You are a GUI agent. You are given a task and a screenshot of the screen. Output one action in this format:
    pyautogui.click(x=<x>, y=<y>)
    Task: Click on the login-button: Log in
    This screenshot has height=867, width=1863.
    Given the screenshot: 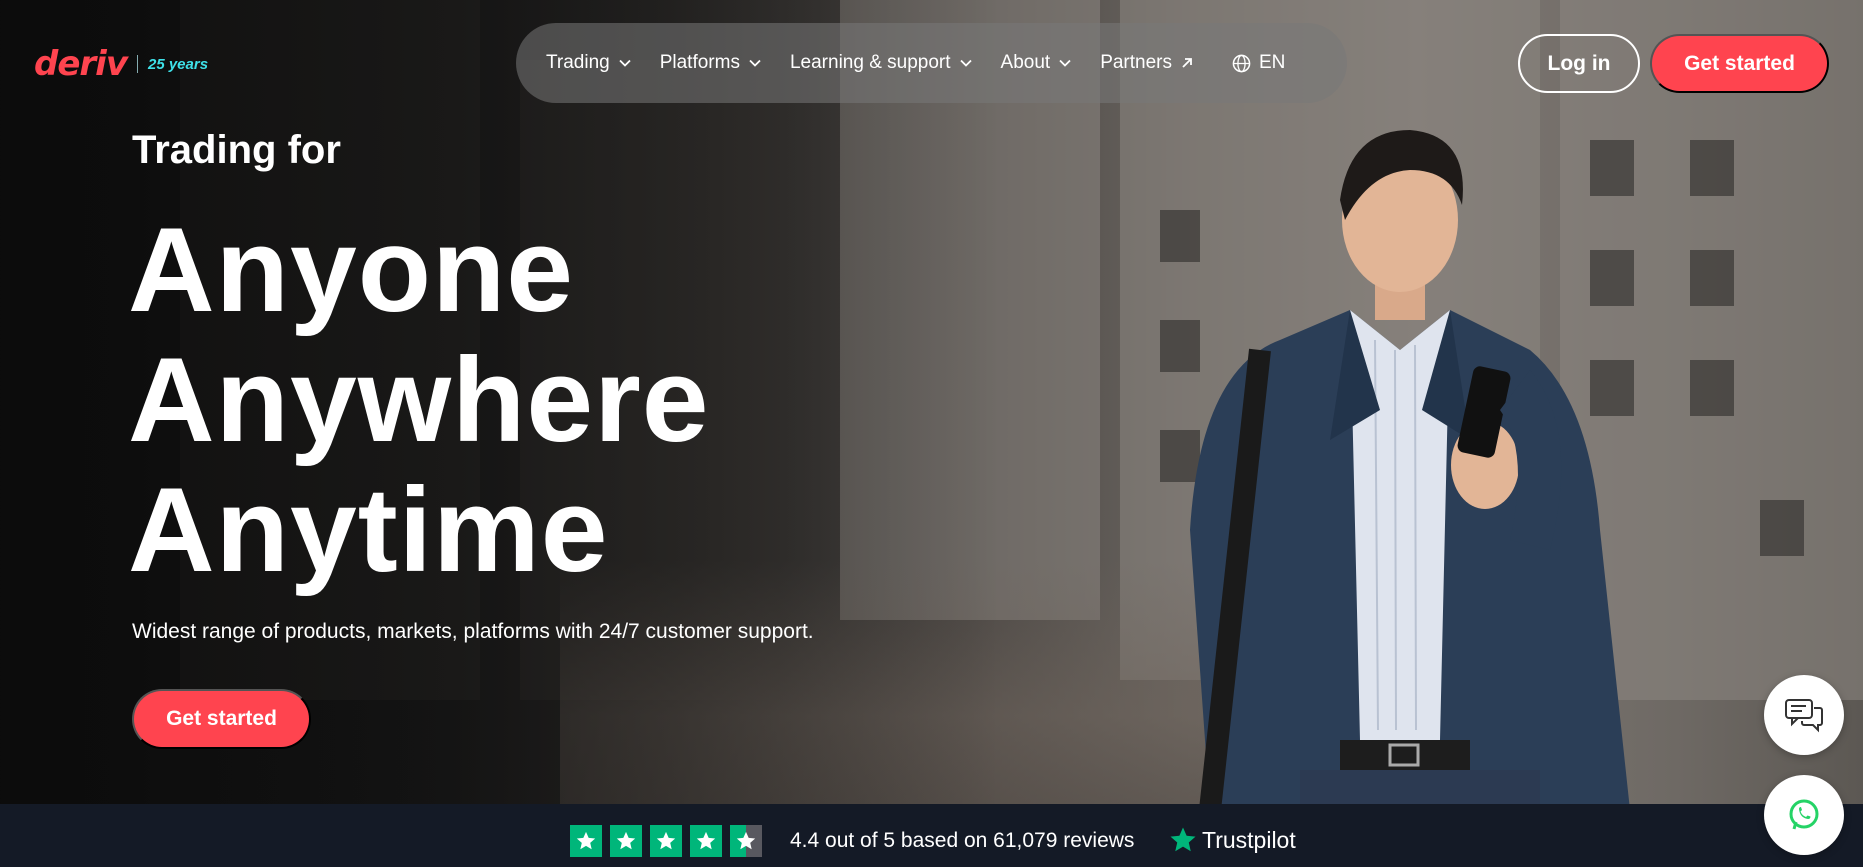 What is the action you would take?
    pyautogui.click(x=1579, y=63)
    